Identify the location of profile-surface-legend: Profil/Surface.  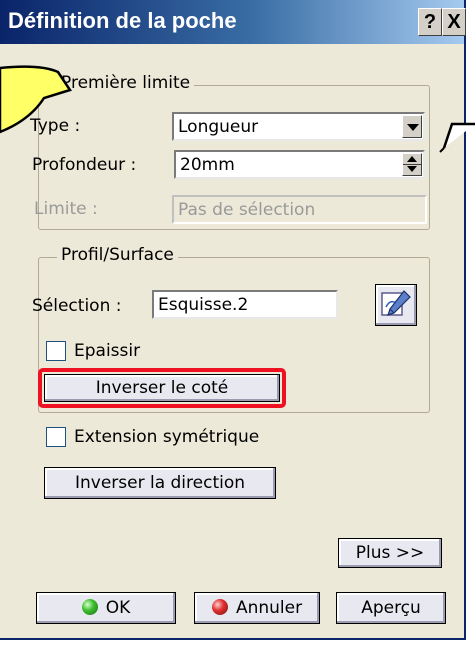
(117, 255).